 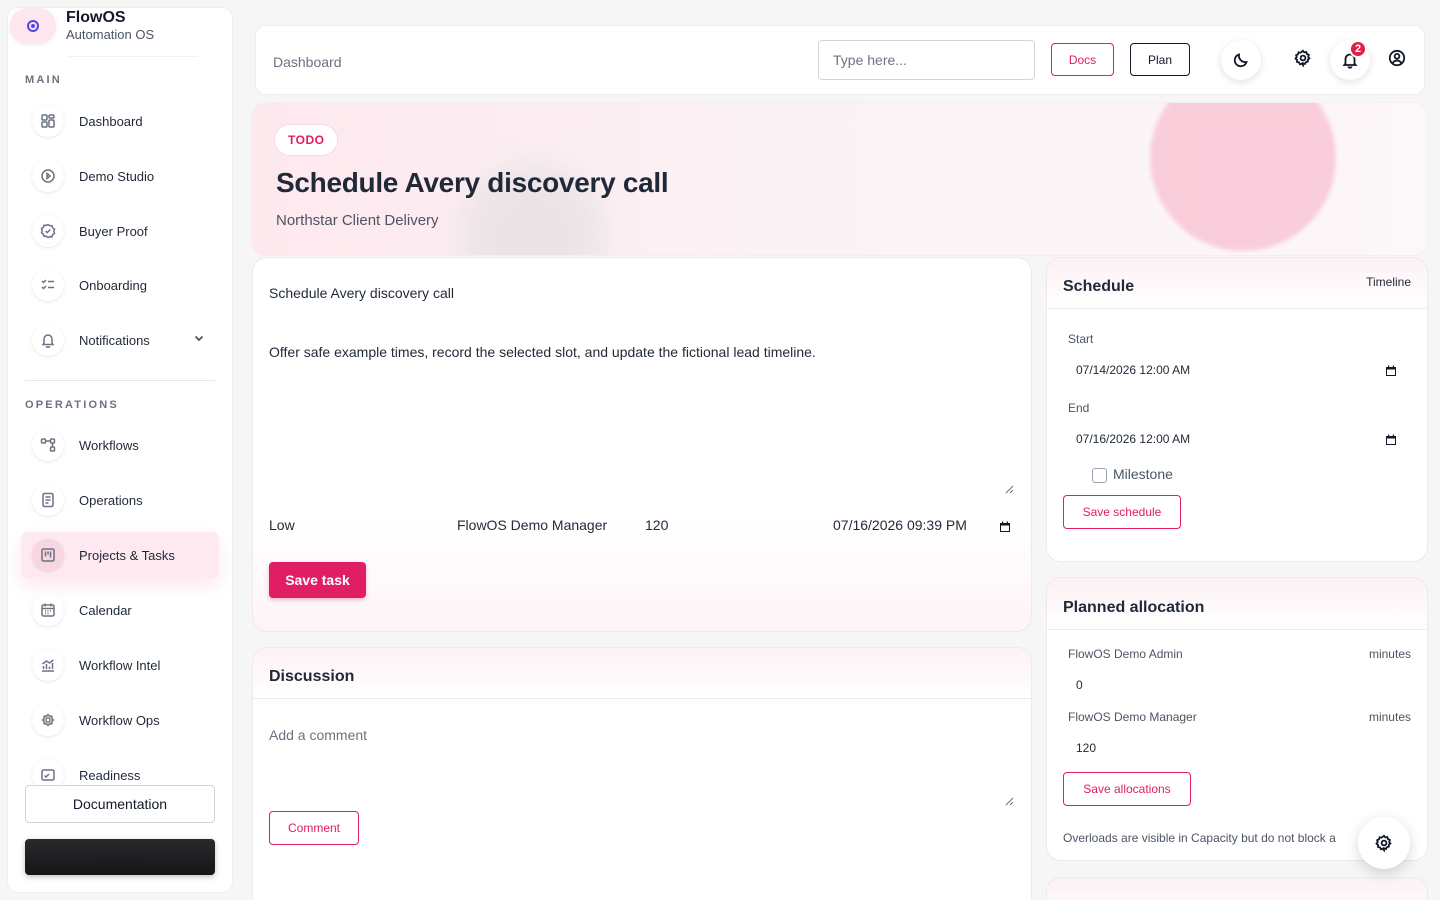 I want to click on logout-button: Logout, so click(x=120, y=857).